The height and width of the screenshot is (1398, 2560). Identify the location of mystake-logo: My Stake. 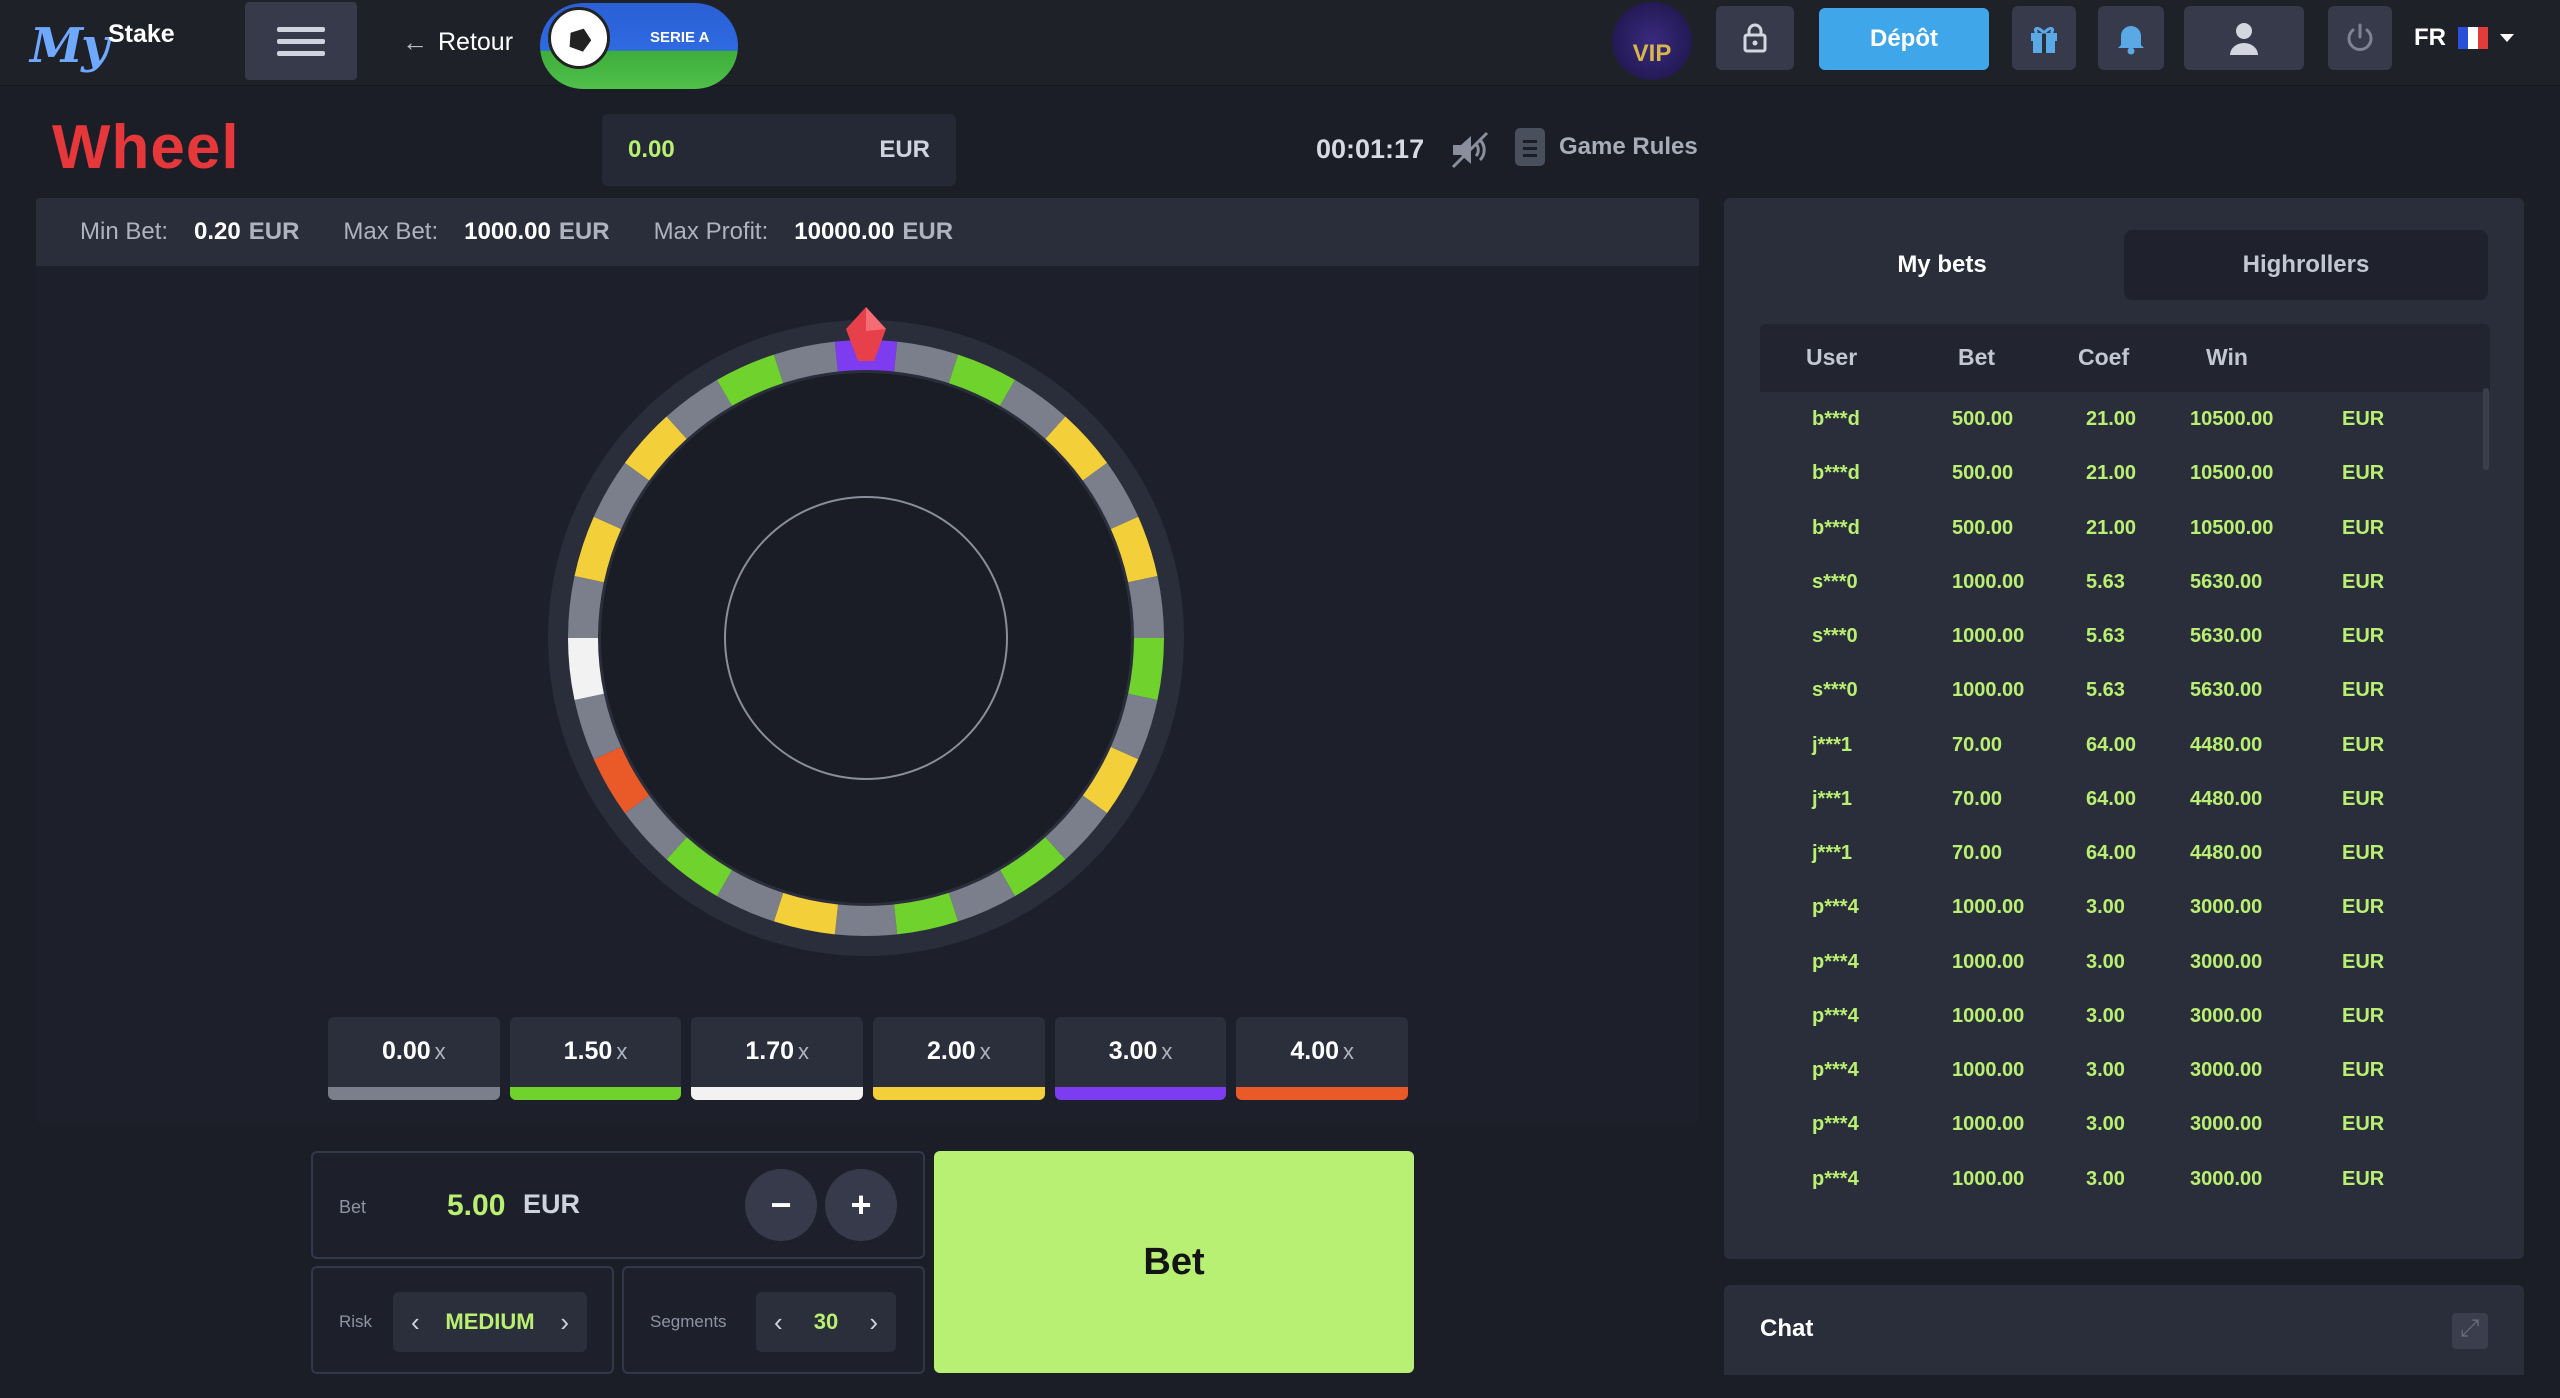
(105, 44).